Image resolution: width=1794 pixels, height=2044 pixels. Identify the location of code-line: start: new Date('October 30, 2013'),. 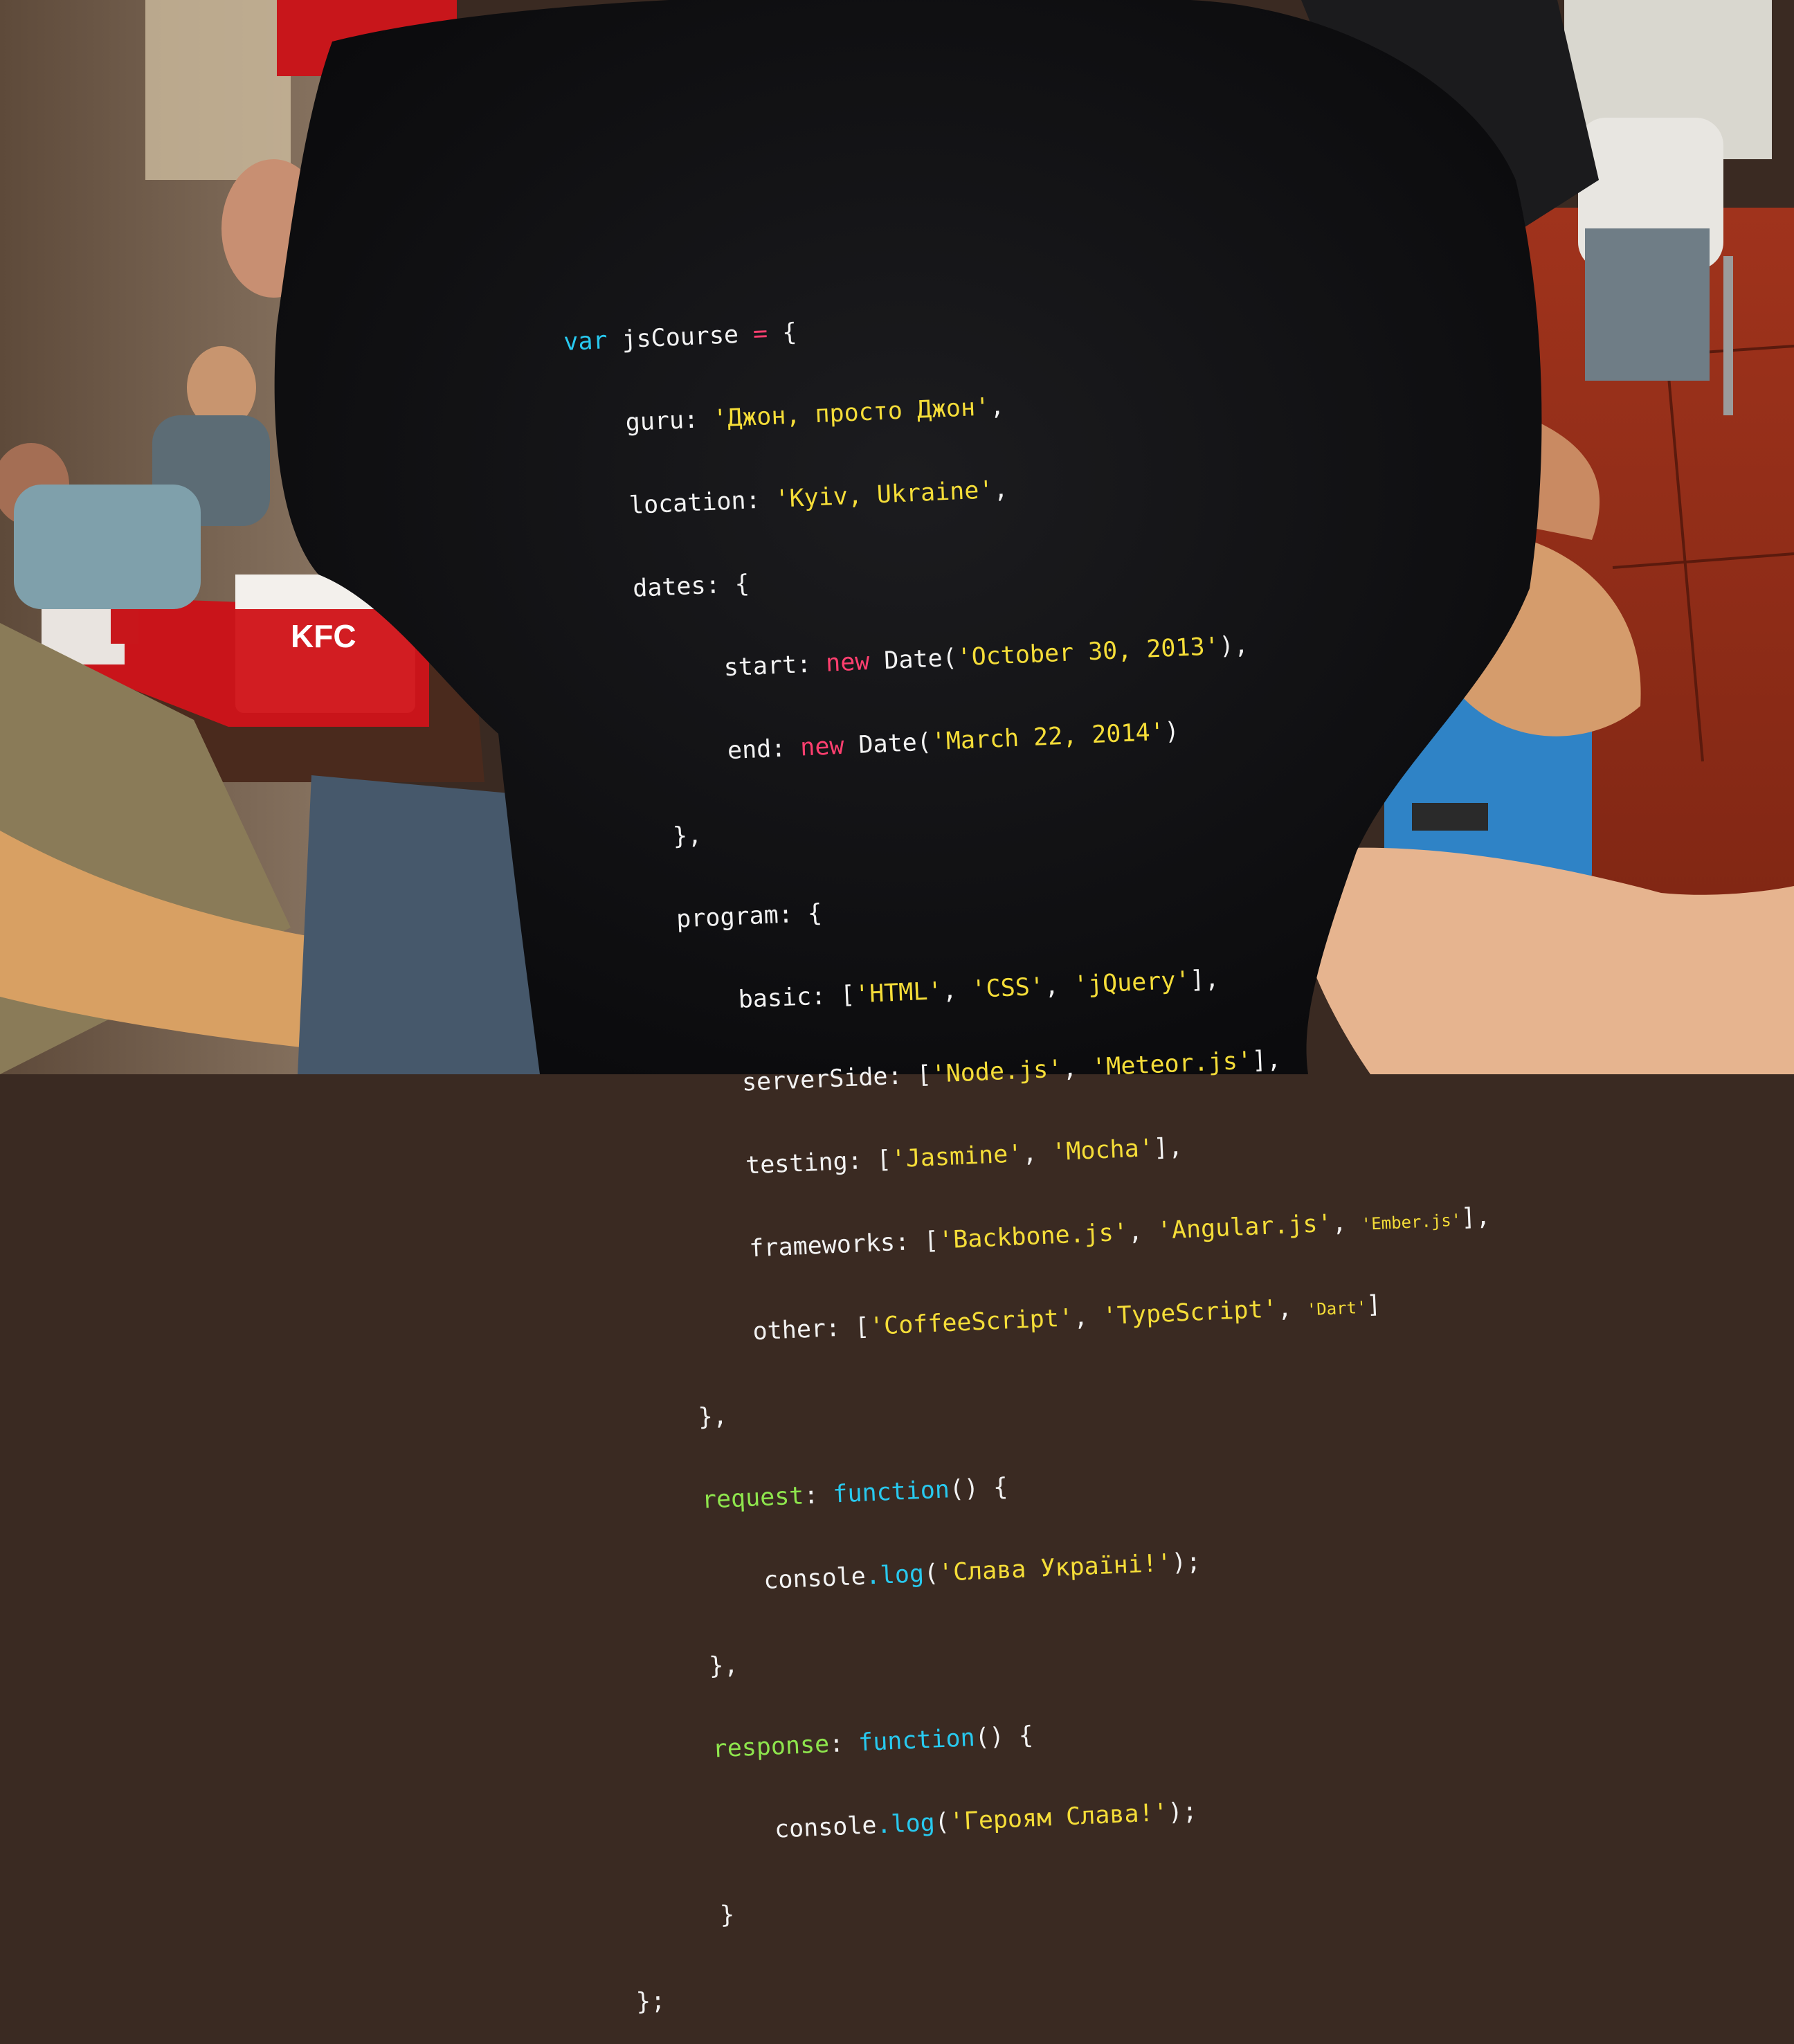
(1013, 656).